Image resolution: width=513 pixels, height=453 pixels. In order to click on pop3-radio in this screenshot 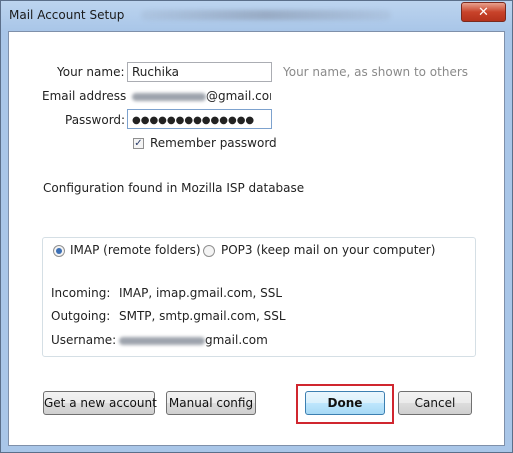, I will do `click(209, 251)`.